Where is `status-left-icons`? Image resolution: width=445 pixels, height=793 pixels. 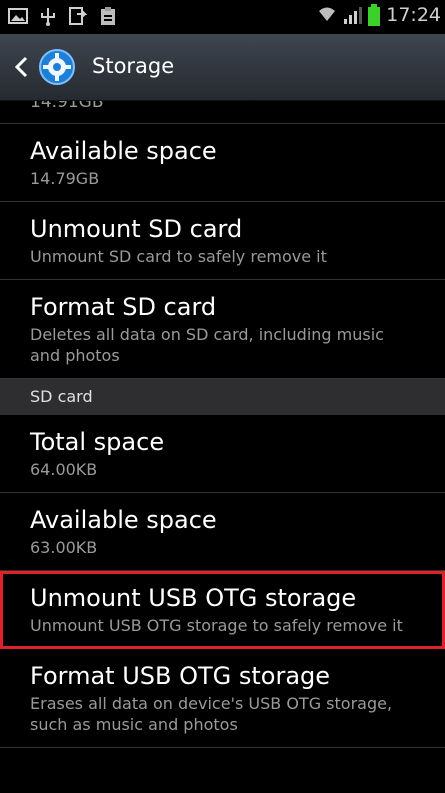
status-left-icons is located at coordinates (63, 16).